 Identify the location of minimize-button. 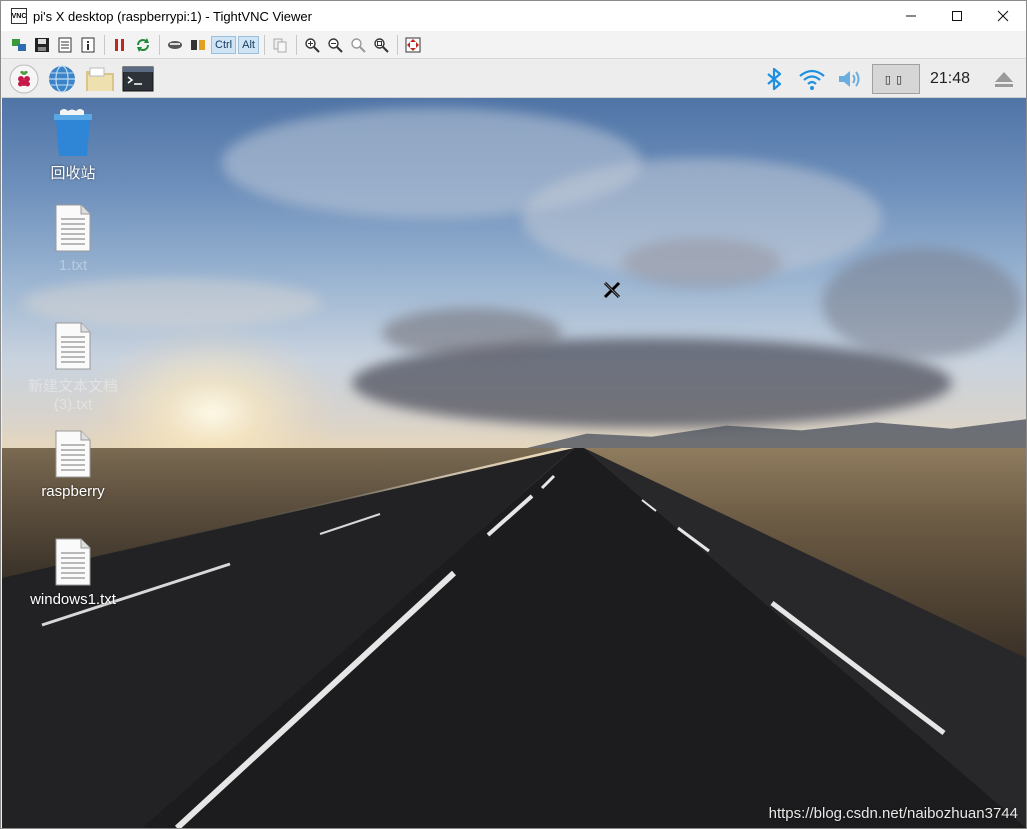
(911, 16).